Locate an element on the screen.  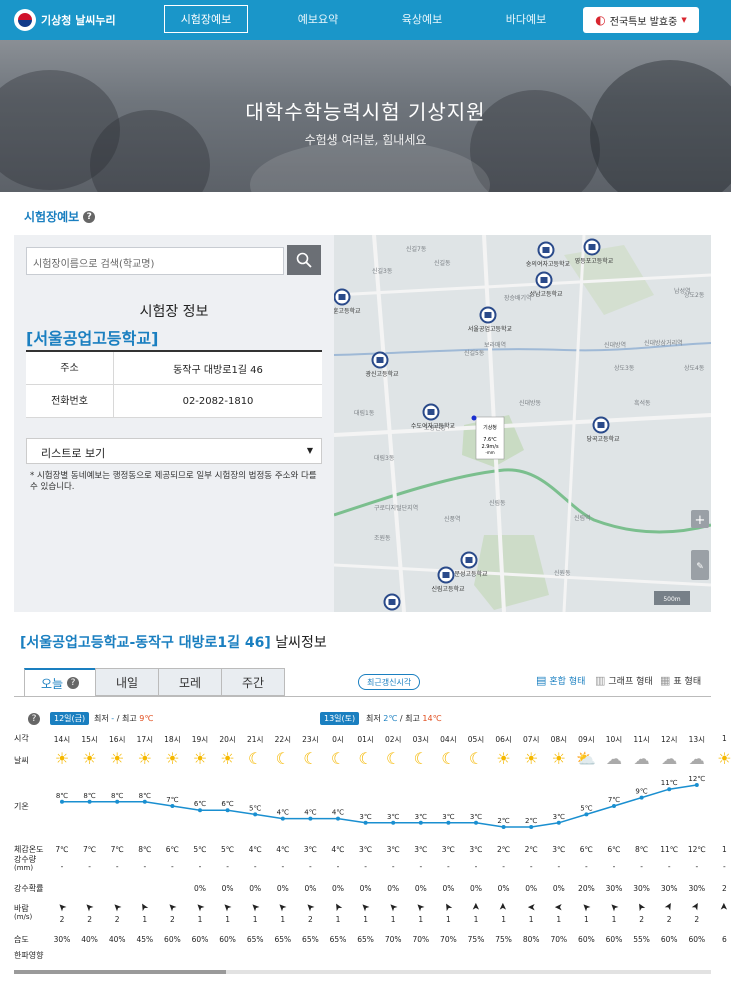
wind-direction-icon: ➤ is located at coordinates (531, 906).